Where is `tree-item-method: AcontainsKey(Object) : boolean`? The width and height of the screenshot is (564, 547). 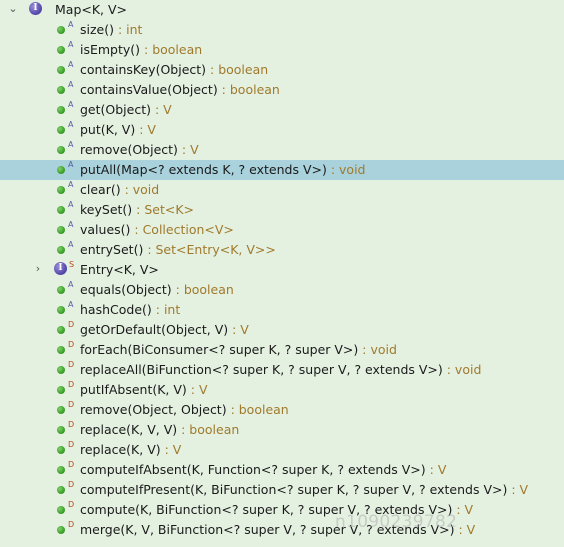 tree-item-method: AcontainsKey(Object) : boolean is located at coordinates (282, 70).